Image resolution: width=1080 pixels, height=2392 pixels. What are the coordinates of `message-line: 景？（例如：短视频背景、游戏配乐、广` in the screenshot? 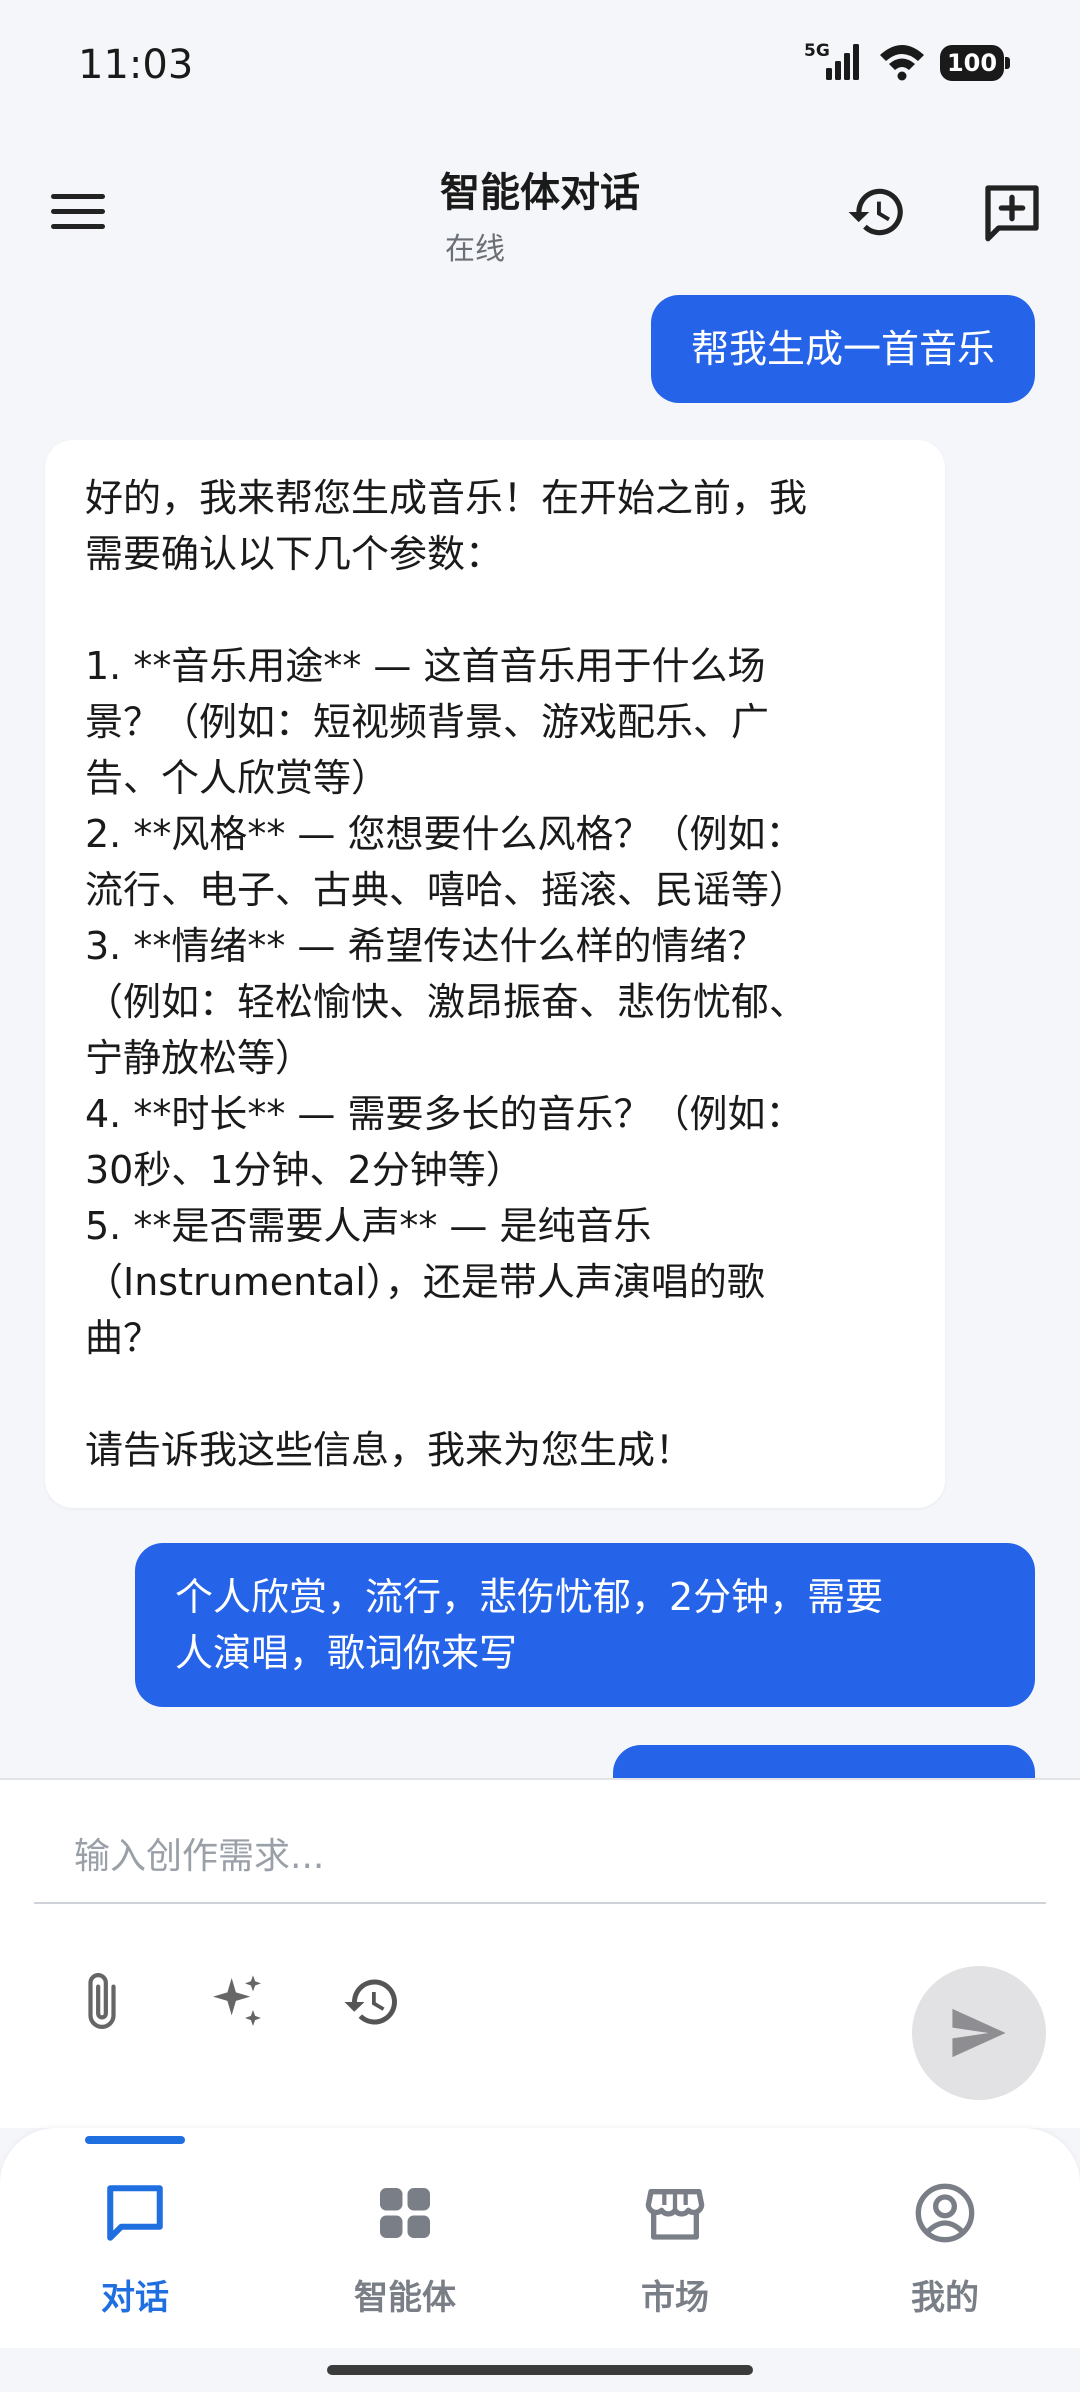 It's located at (427, 722).